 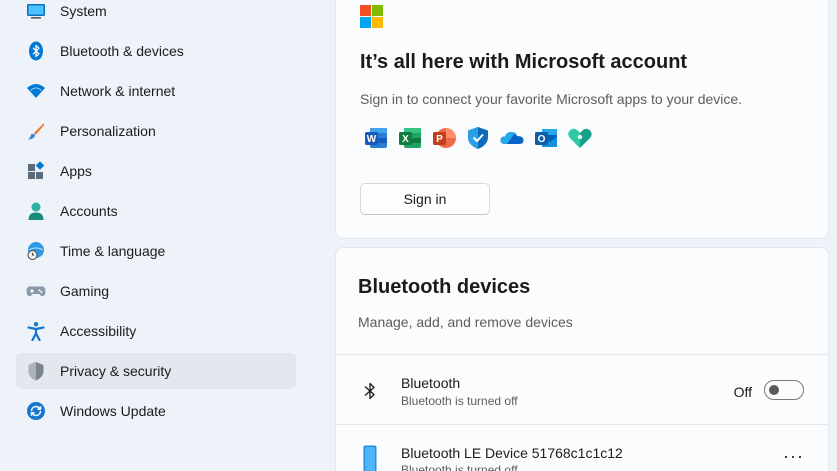 I want to click on onedrive-icon, so click(x=512, y=138).